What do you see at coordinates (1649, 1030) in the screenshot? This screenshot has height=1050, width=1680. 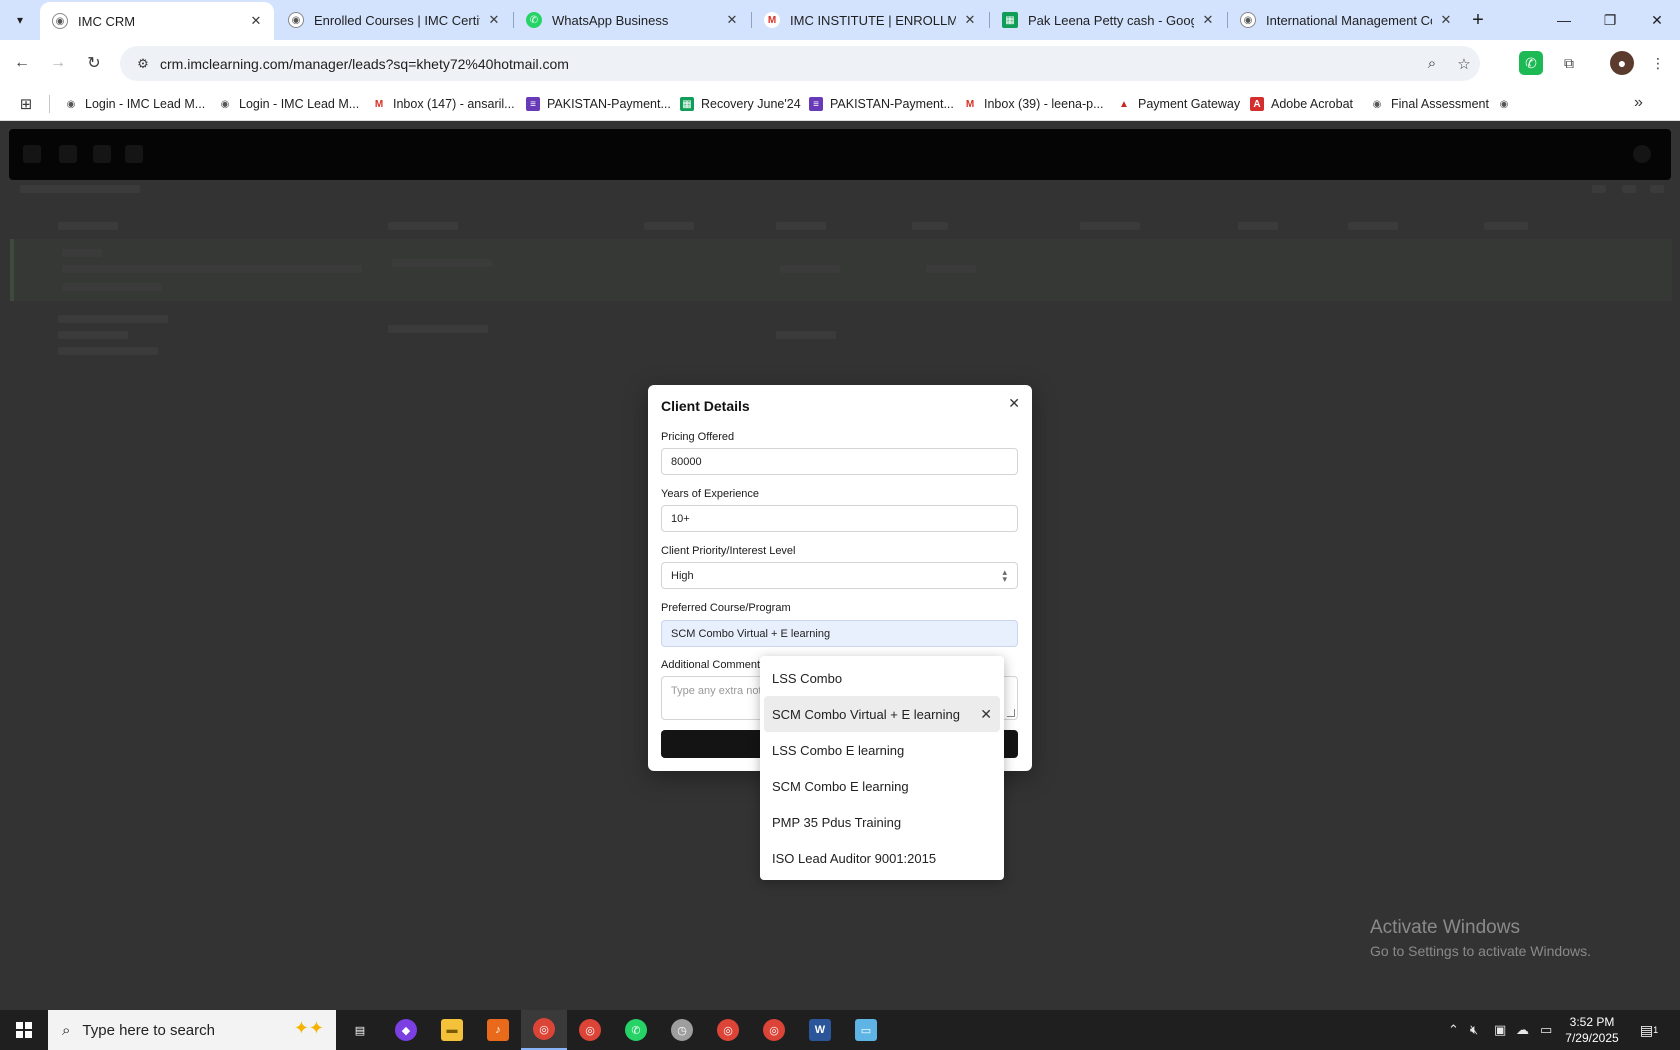 I see `notification-icon: ▤ 1` at bounding box center [1649, 1030].